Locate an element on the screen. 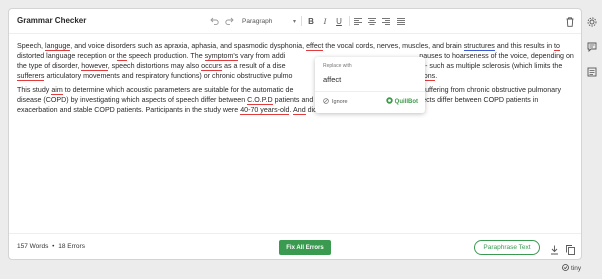 Image resolution: width=602 pixels, height=279 pixels. settings-icon is located at coordinates (593, 23).